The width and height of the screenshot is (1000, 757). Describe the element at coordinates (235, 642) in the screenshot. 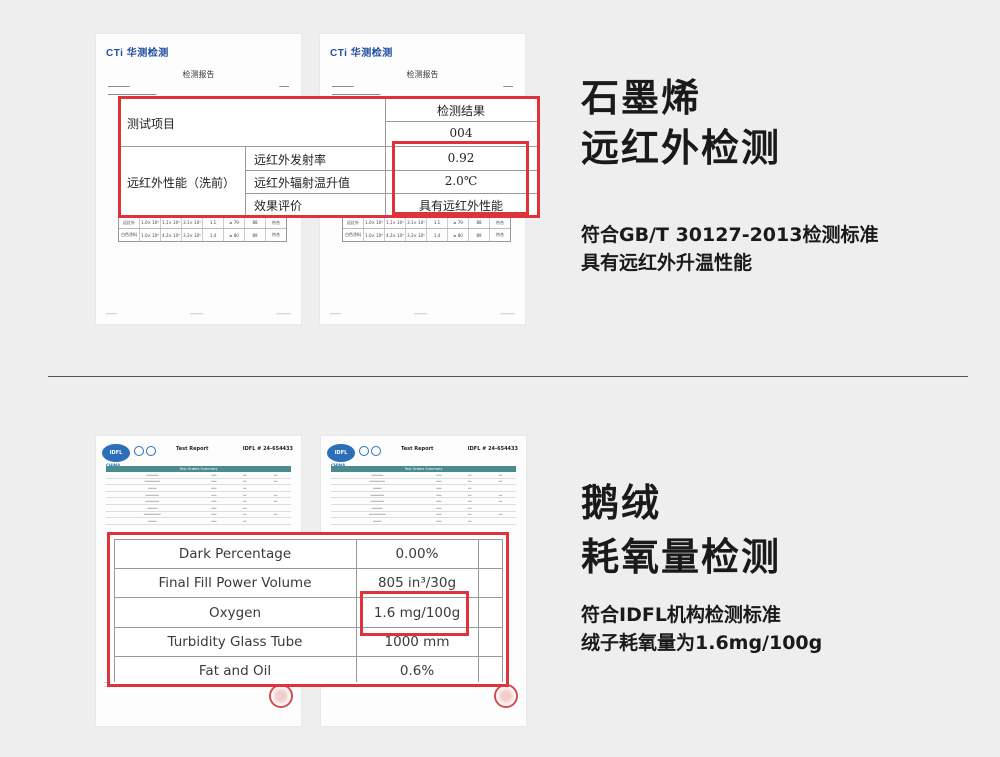

I see `label-turbidity: Turbidity Glass Tube` at that location.